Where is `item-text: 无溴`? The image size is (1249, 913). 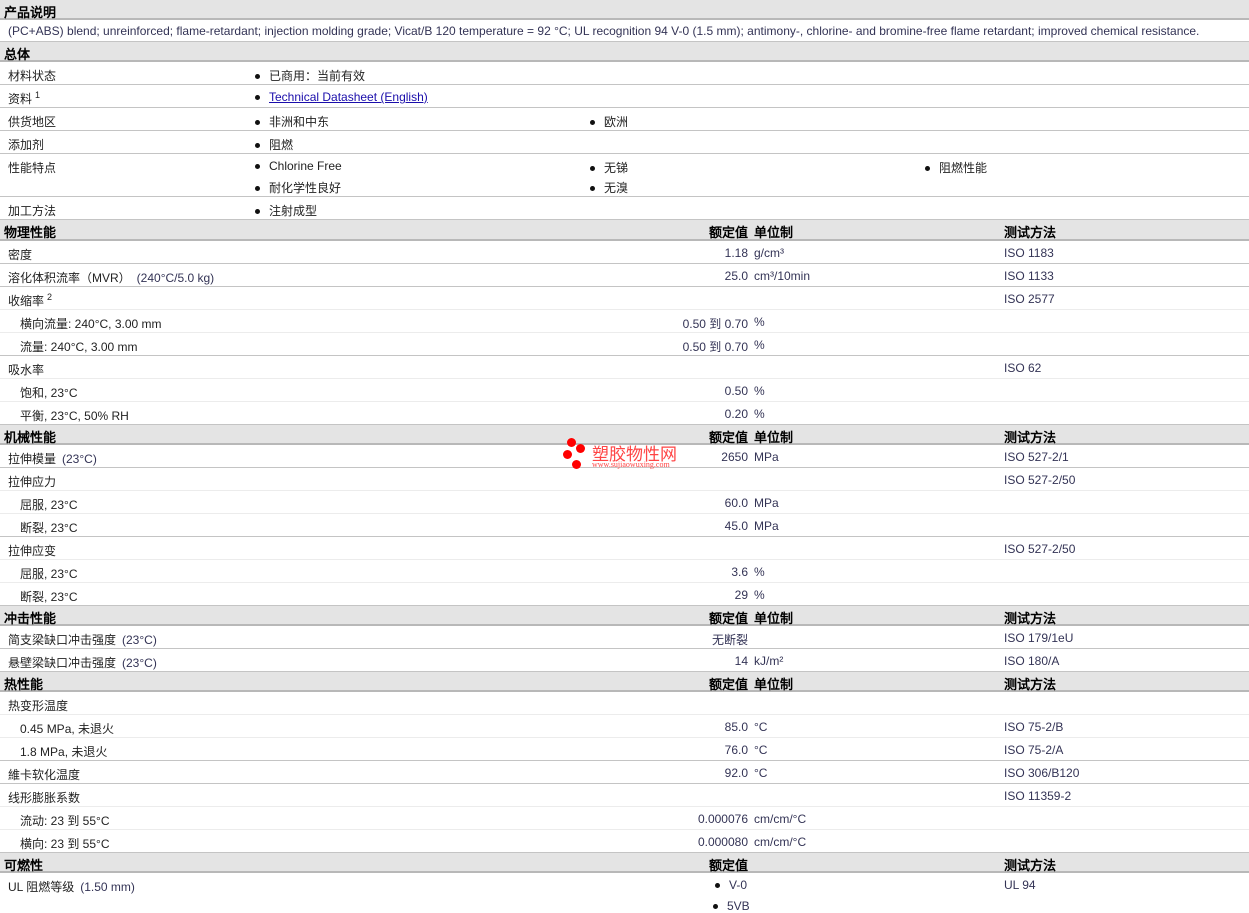
item-text: 无溴 is located at coordinates (616, 188).